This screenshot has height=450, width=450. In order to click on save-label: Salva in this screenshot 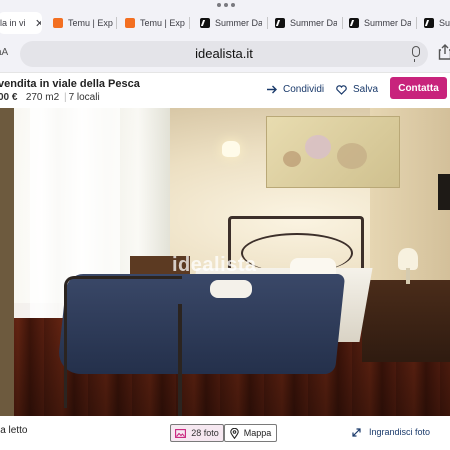, I will do `click(366, 89)`.